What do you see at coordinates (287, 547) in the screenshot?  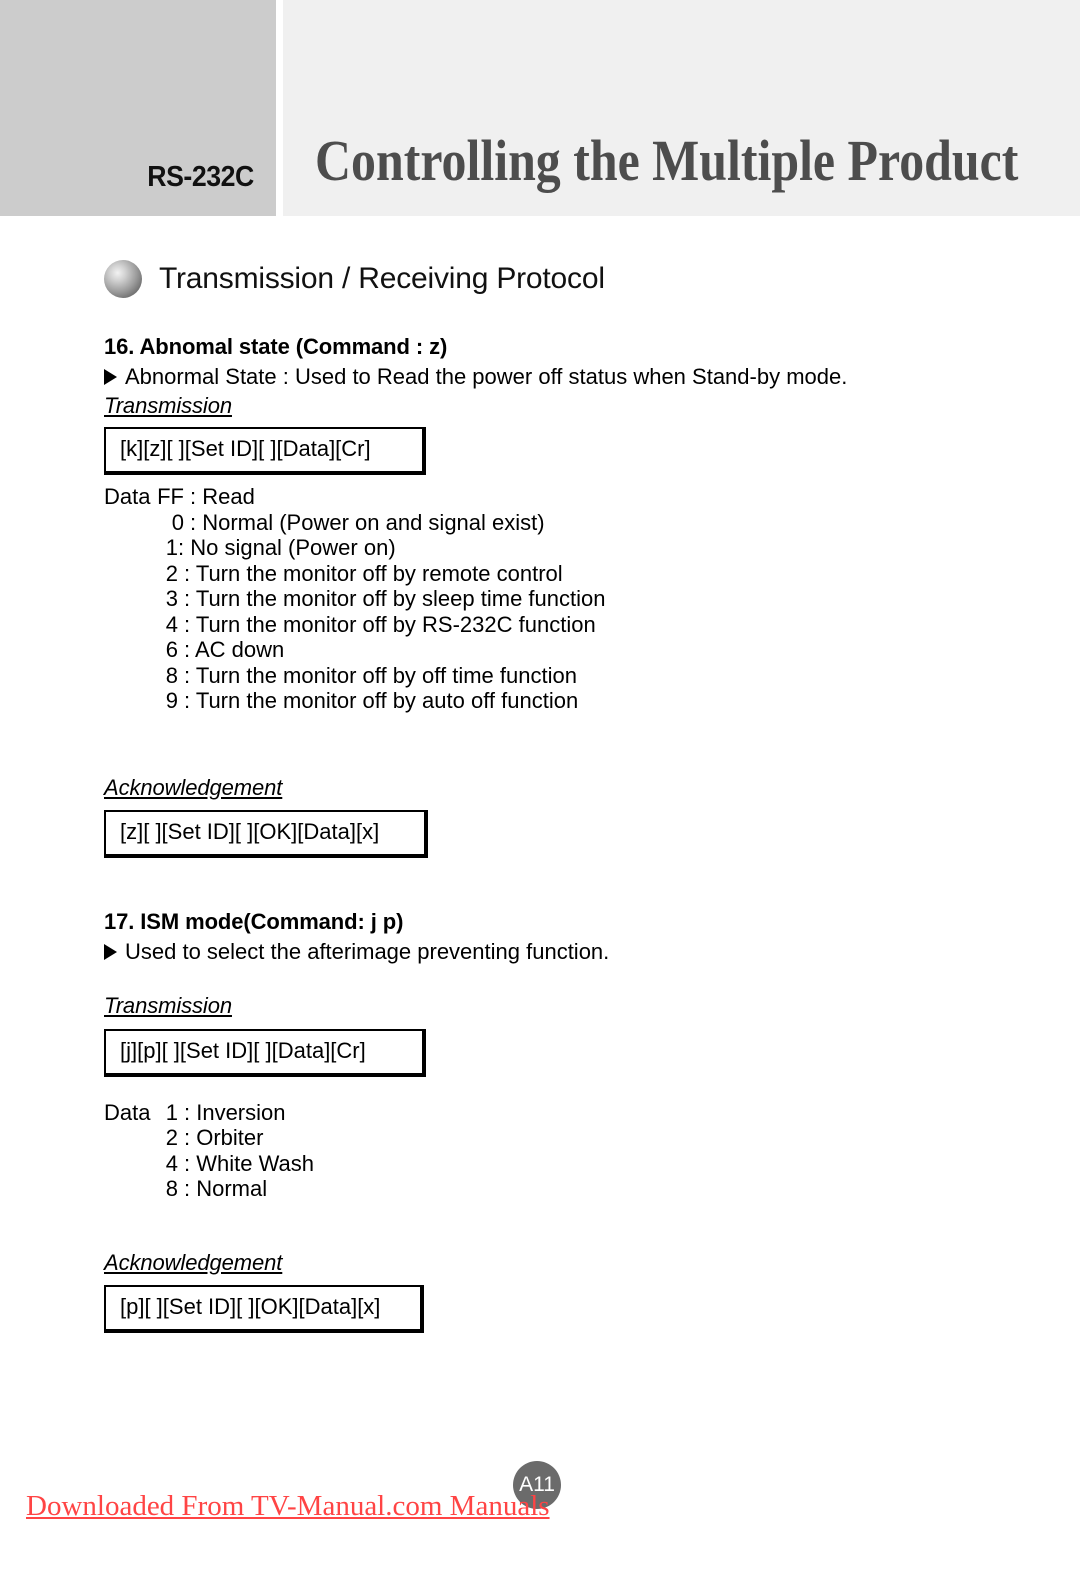 I see `data-value: : No signal (Power on)` at bounding box center [287, 547].